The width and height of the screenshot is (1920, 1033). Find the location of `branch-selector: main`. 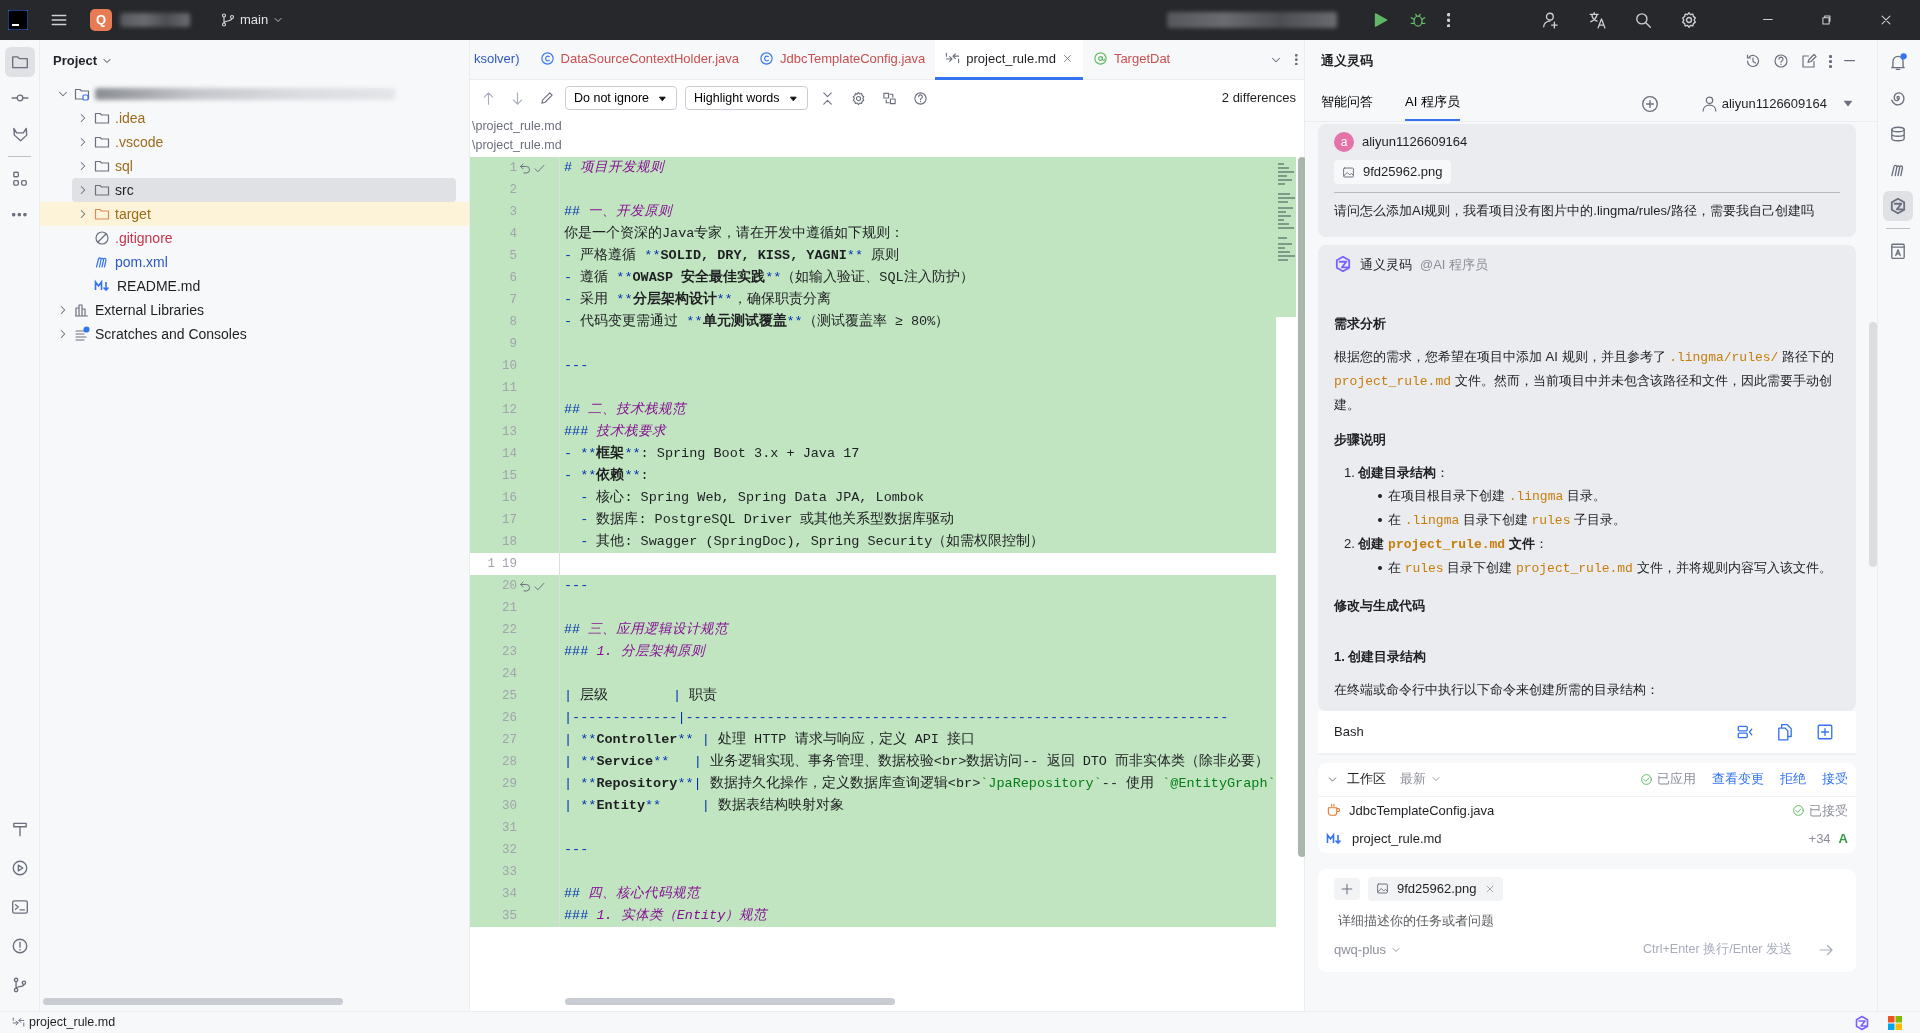

branch-selector: main is located at coordinates (252, 20).